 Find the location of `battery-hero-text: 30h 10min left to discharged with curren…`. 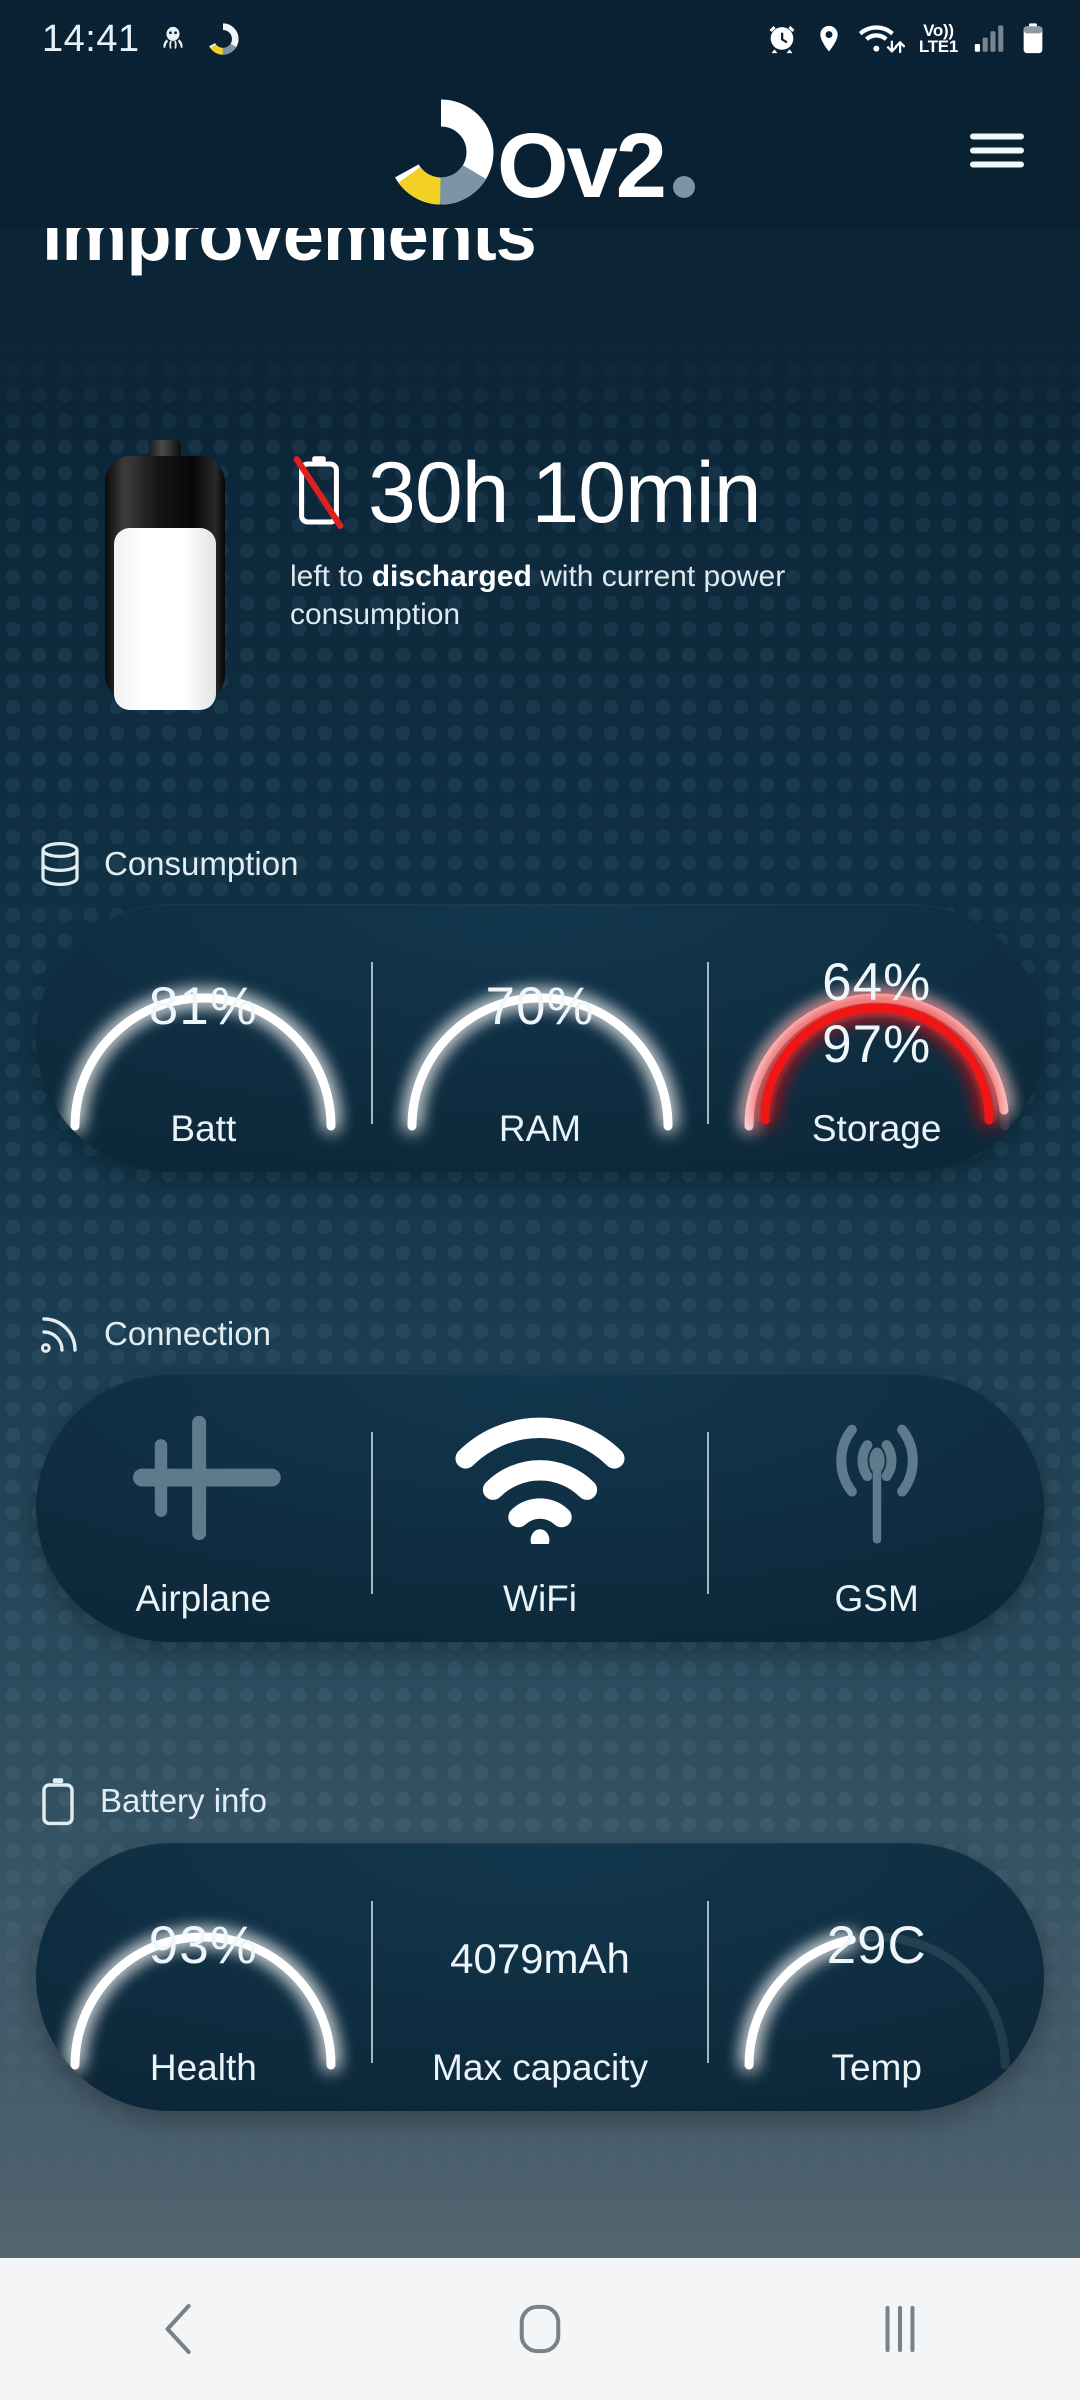

battery-hero-text: 30h 10min left to discharged with curren… is located at coordinates (655, 542).